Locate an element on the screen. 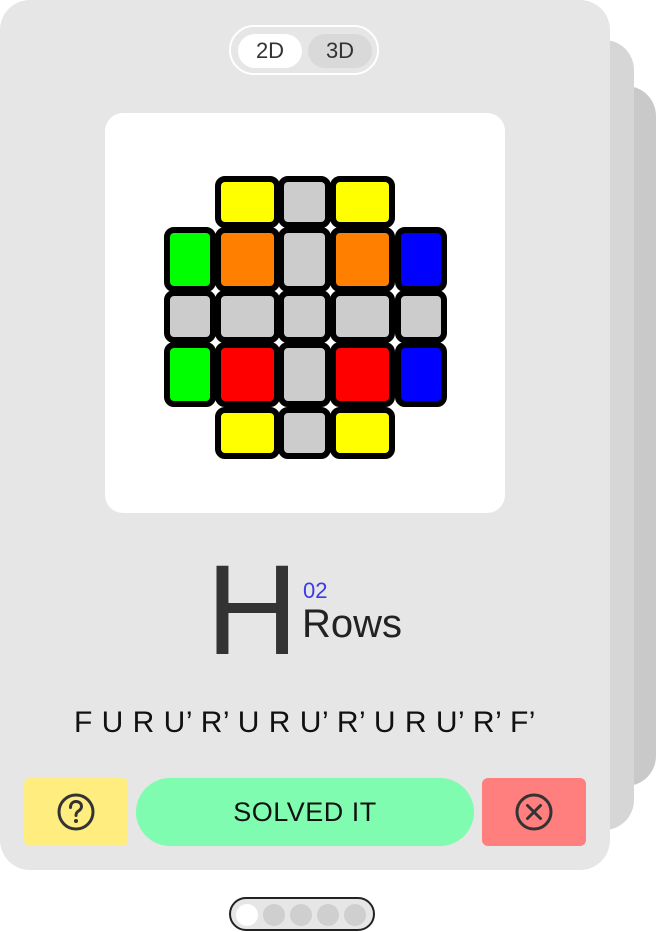 The width and height of the screenshot is (656, 932). pagination-dots is located at coordinates (302, 914).